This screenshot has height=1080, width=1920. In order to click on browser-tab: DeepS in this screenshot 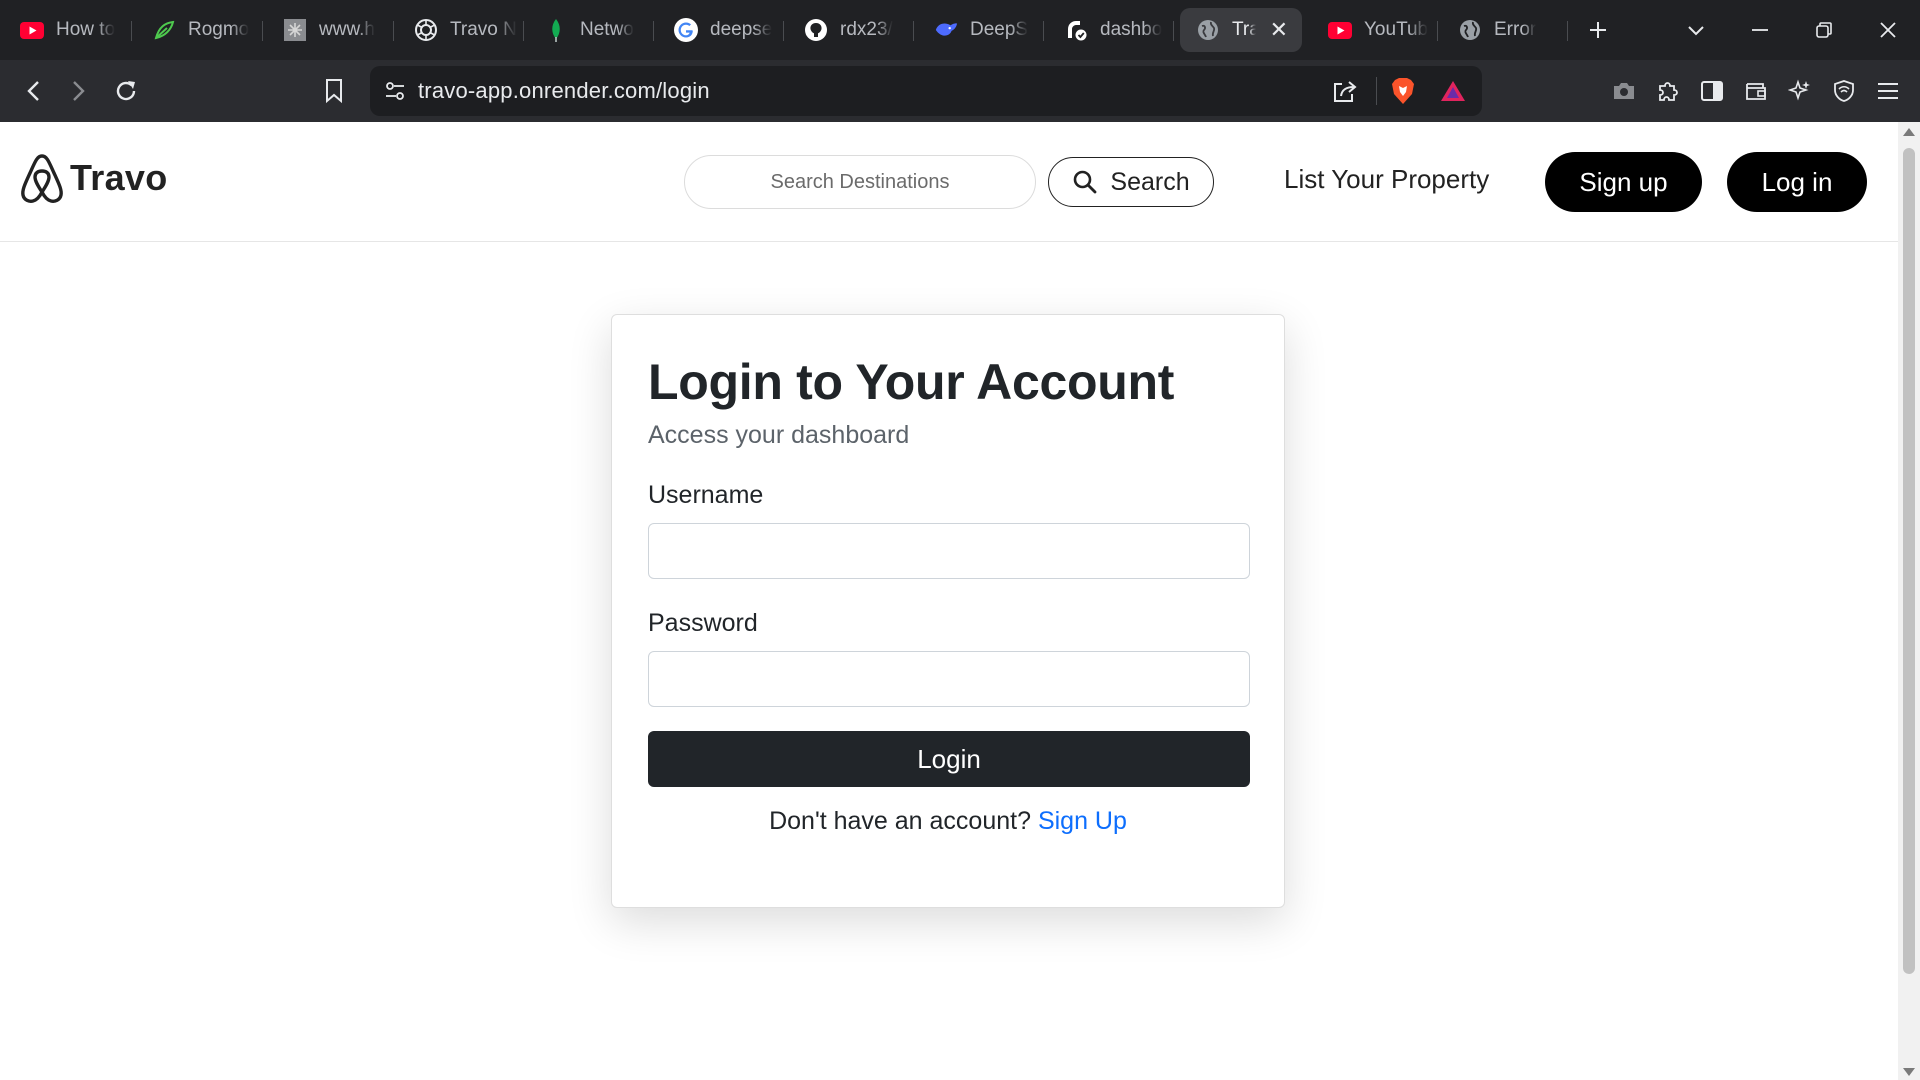, I will do `click(979, 30)`.